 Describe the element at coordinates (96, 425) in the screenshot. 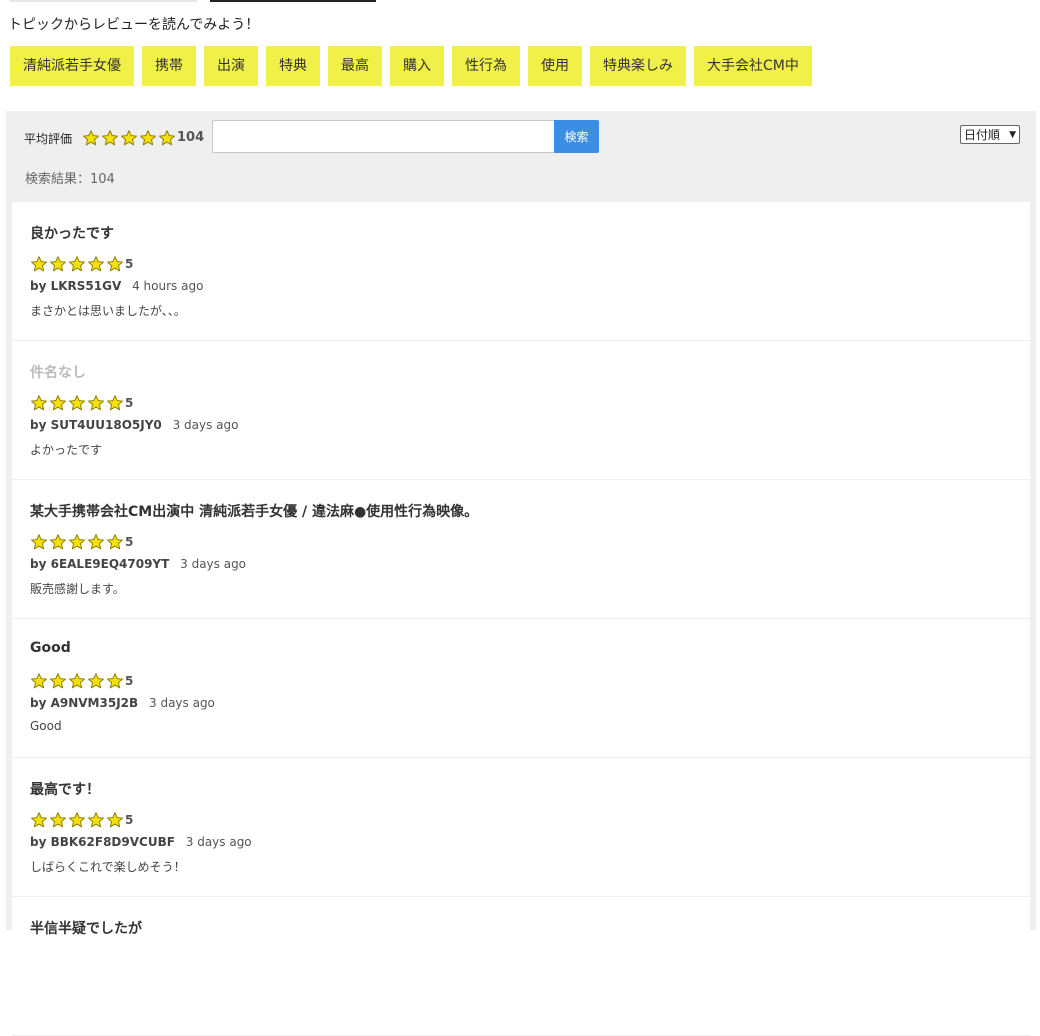

I see `review-author: by SUT4UU18O5JY0` at that location.